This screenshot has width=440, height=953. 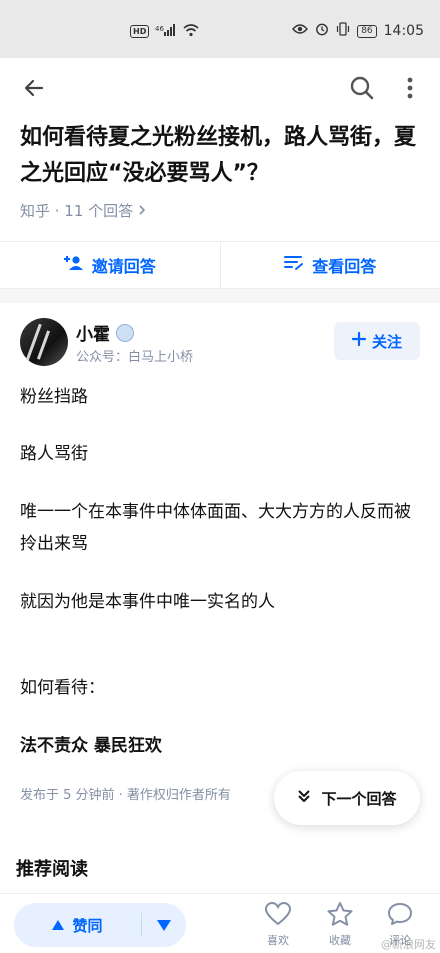 I want to click on clock-time: 14:05, so click(x=403, y=31).